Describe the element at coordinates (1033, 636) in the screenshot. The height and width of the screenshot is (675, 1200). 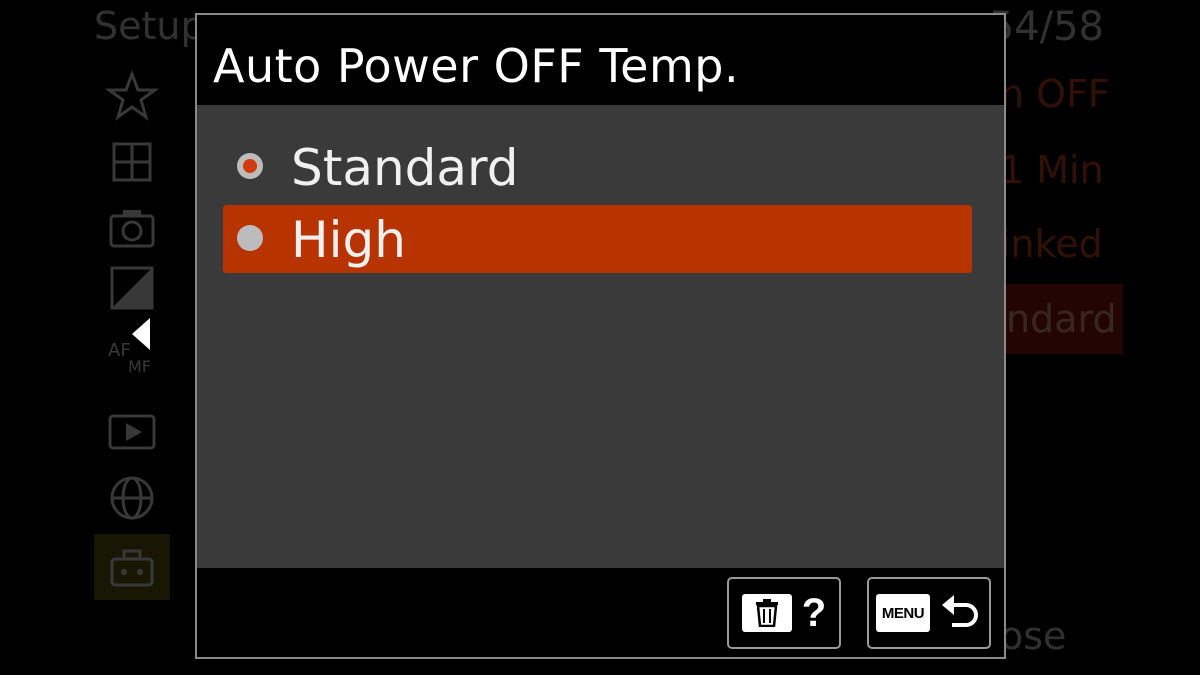
I see `background-close-label: ose` at that location.